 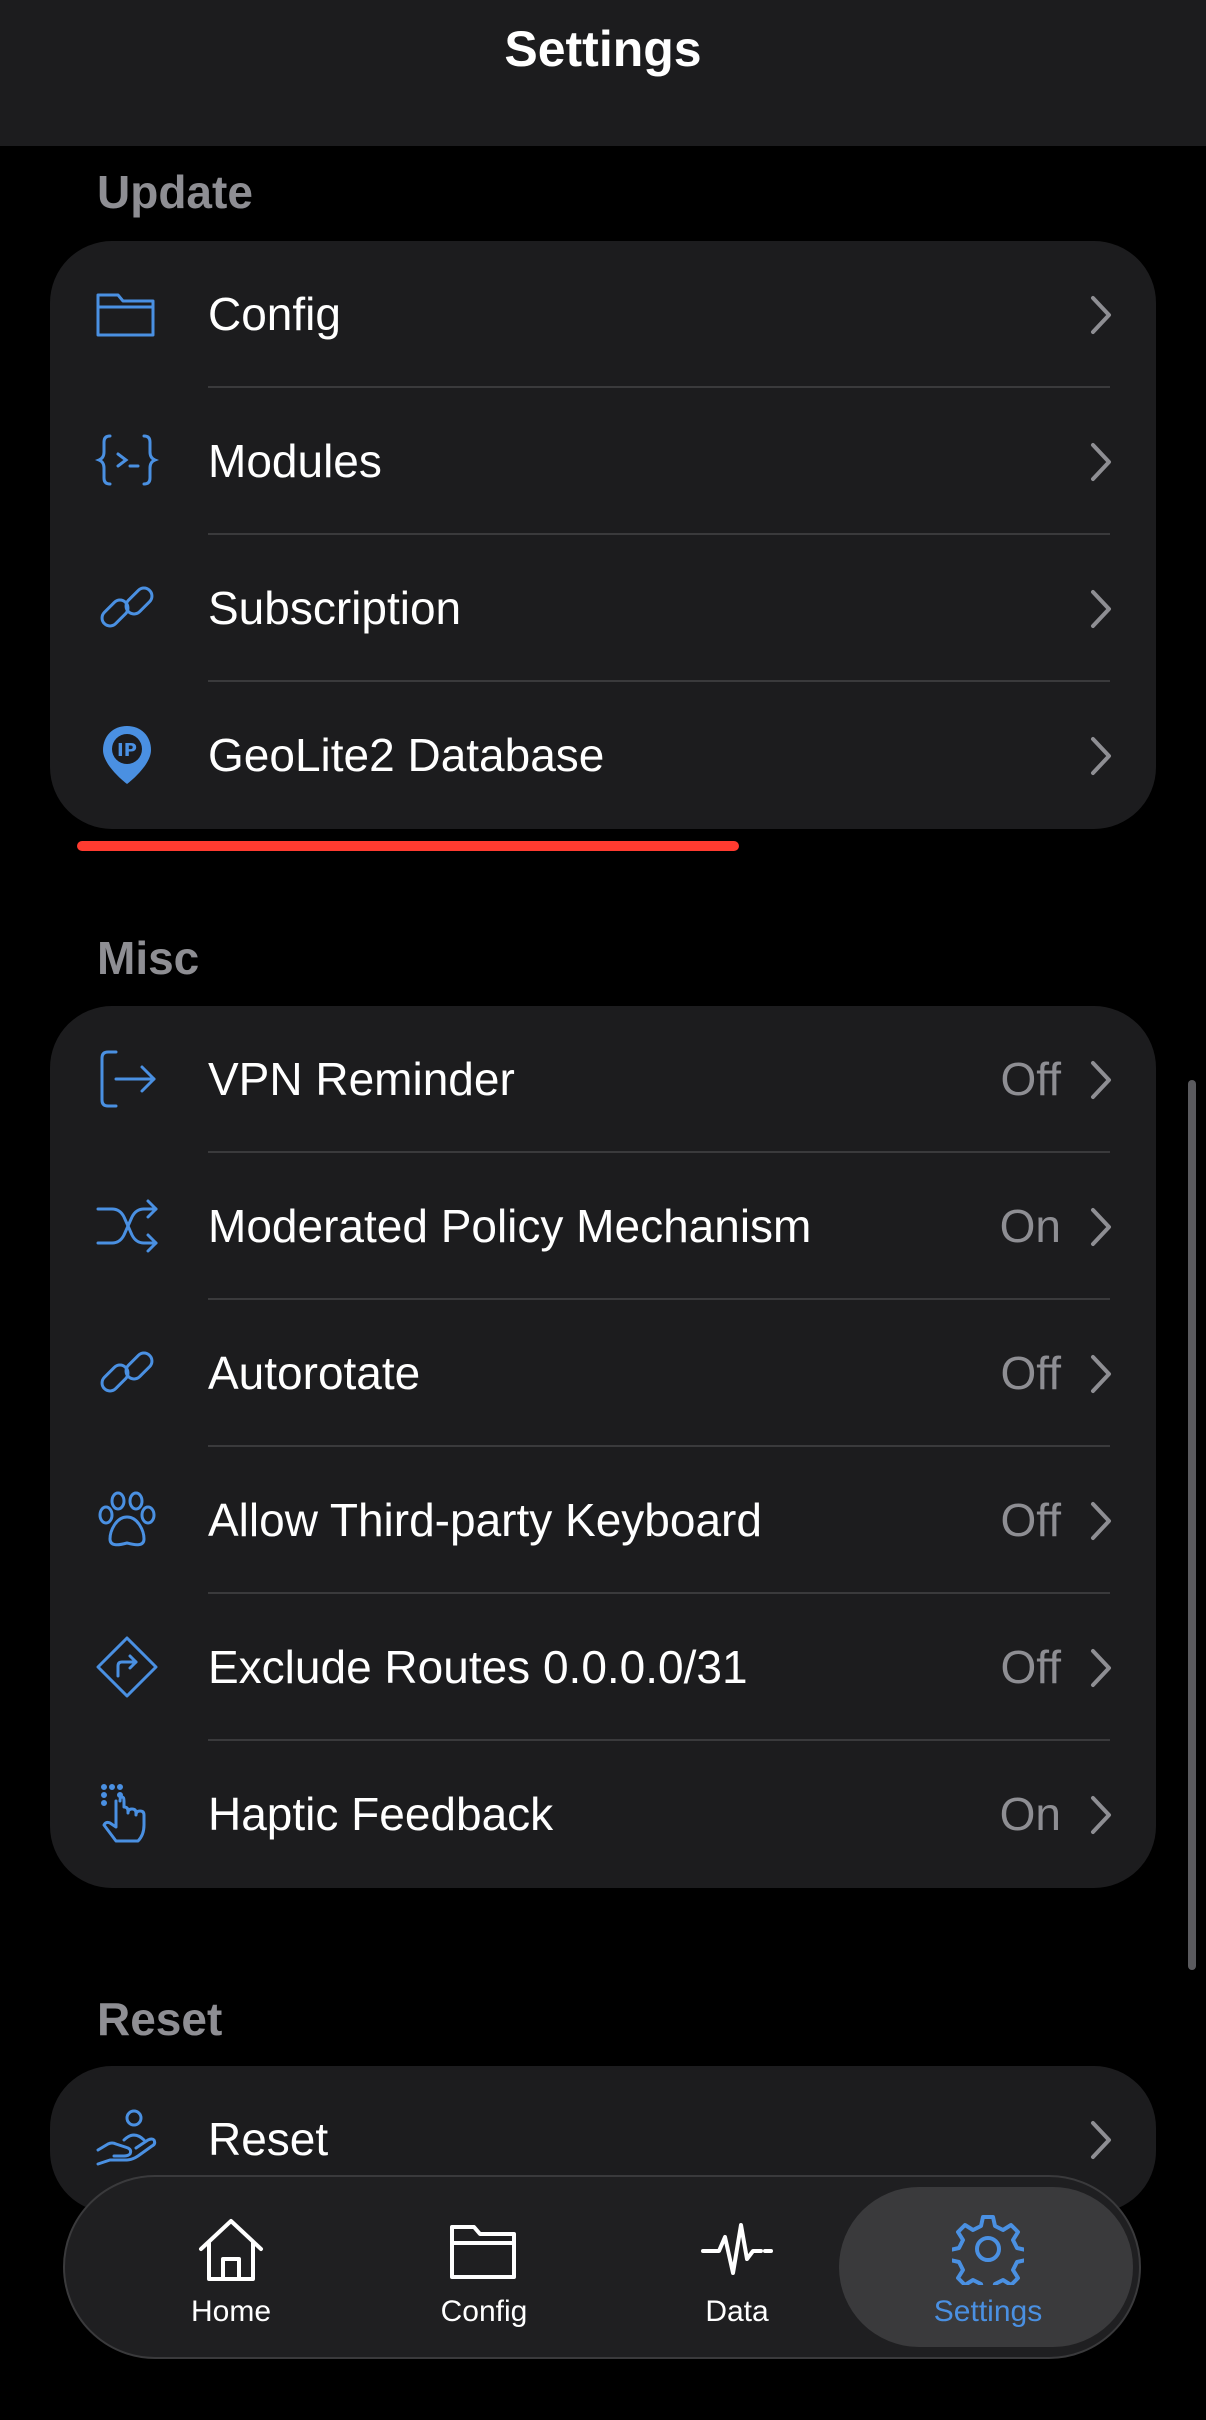 What do you see at coordinates (274, 314) in the screenshot?
I see `row-label: Config` at bounding box center [274, 314].